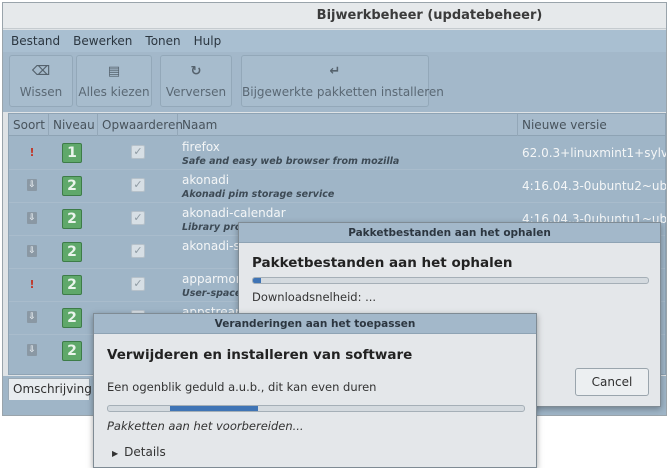  I want to click on clear-button-label: Wissen, so click(41, 92).